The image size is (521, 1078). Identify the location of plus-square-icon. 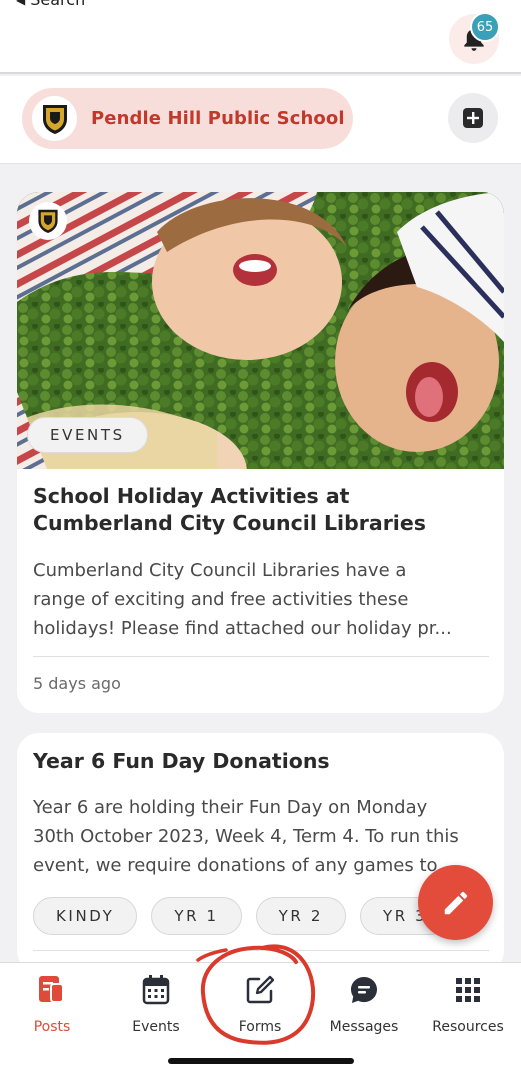
(473, 118).